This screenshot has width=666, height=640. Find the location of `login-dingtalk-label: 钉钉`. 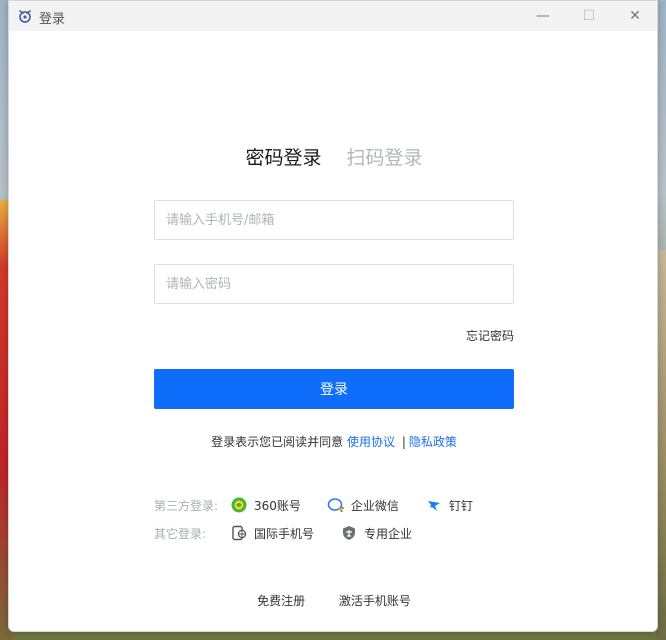

login-dingtalk-label: 钉钉 is located at coordinates (460, 505).